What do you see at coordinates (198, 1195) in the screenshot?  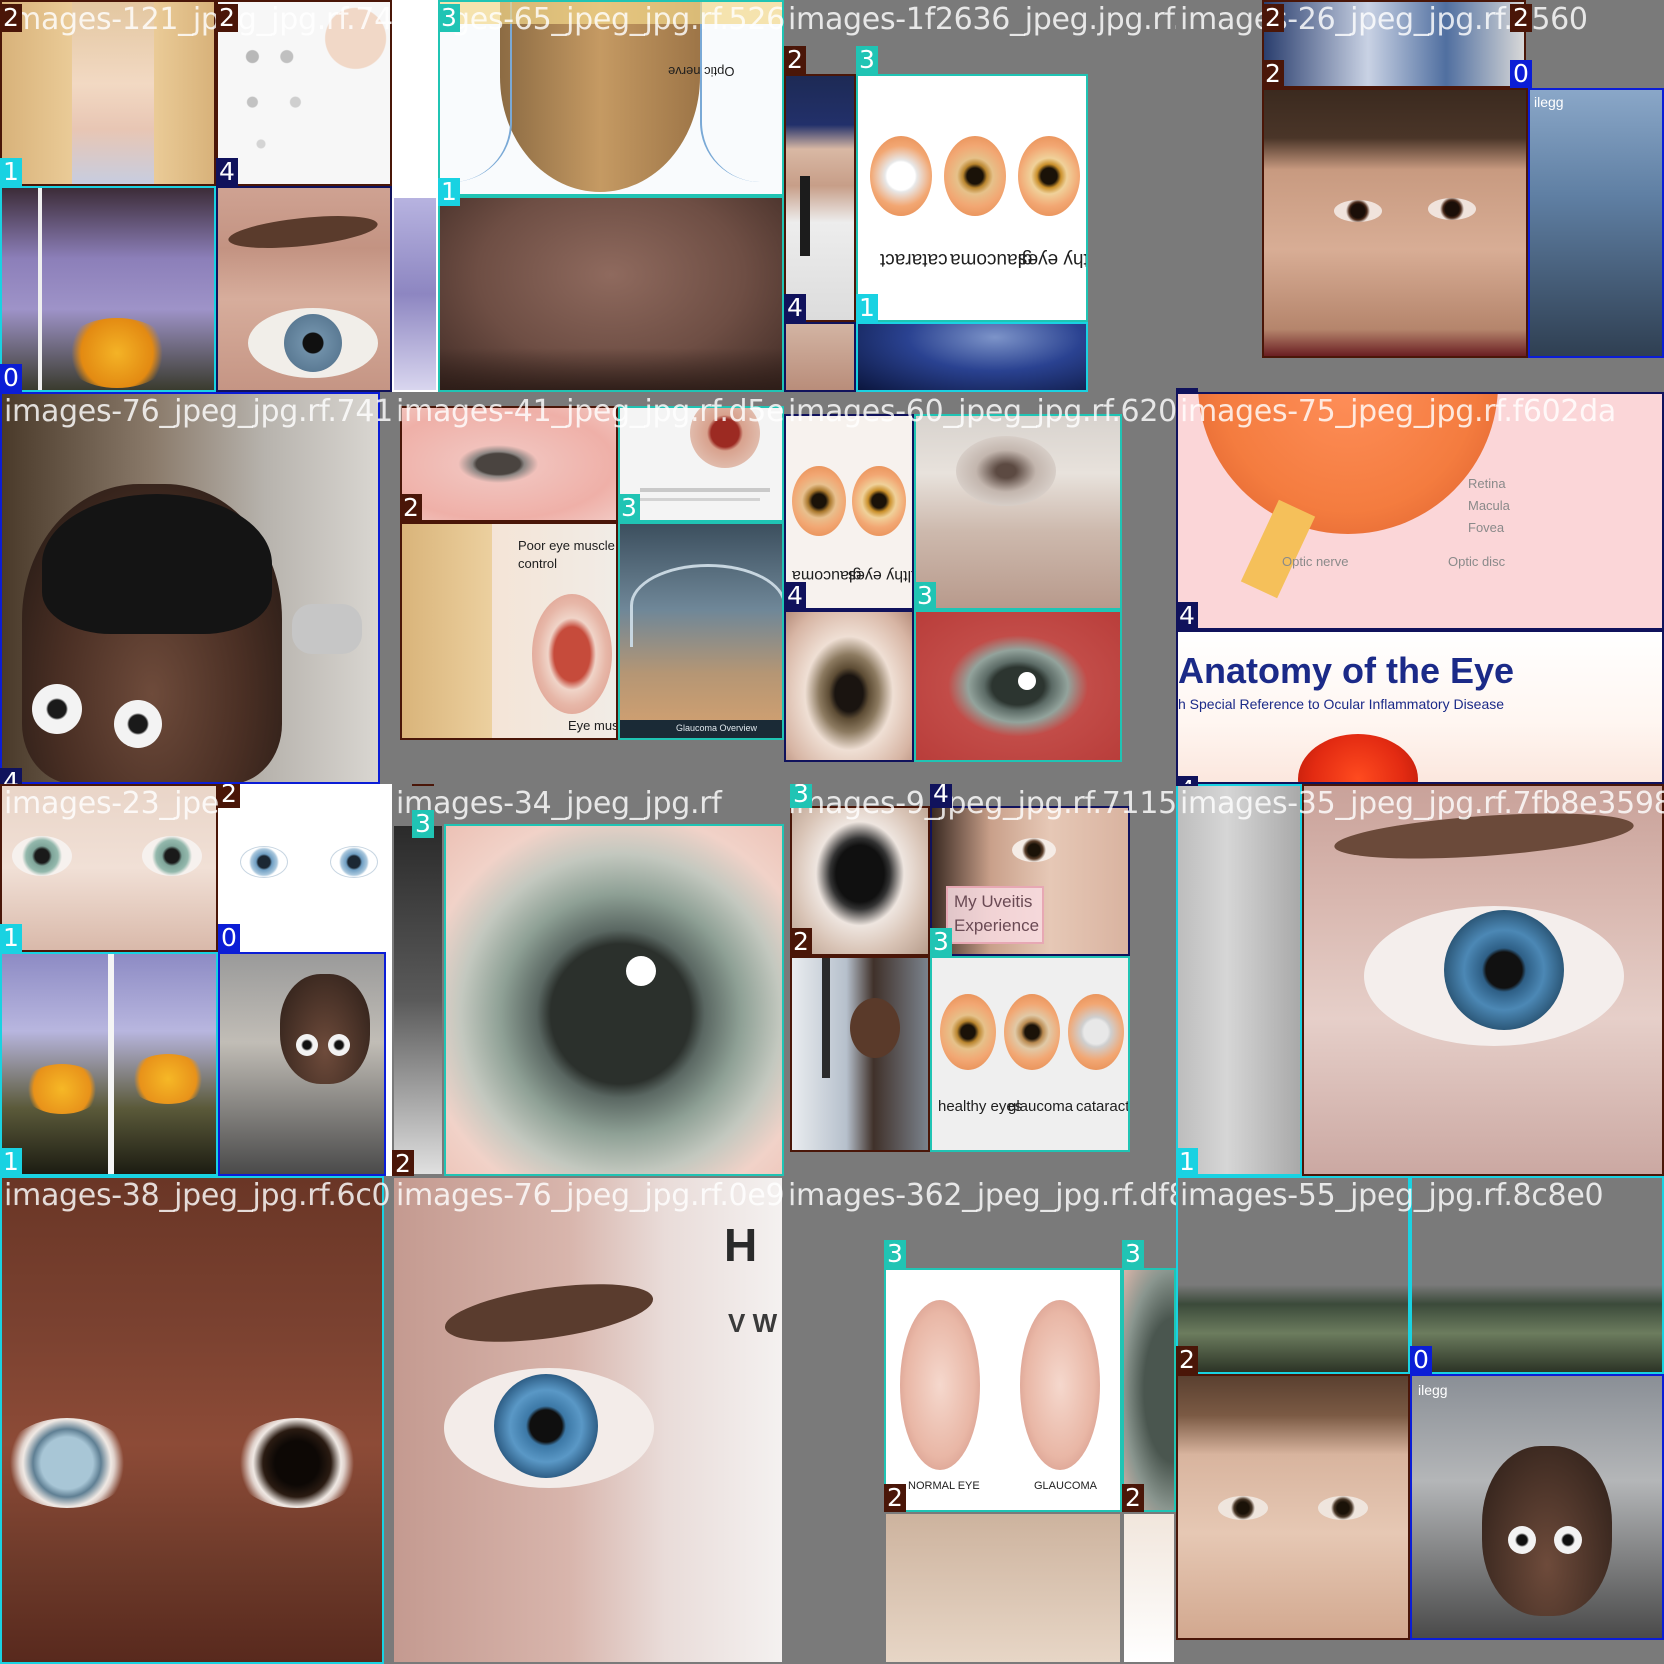 I see `tile-filename: images-38_jpeg_jpg.rf.6c068` at bounding box center [198, 1195].